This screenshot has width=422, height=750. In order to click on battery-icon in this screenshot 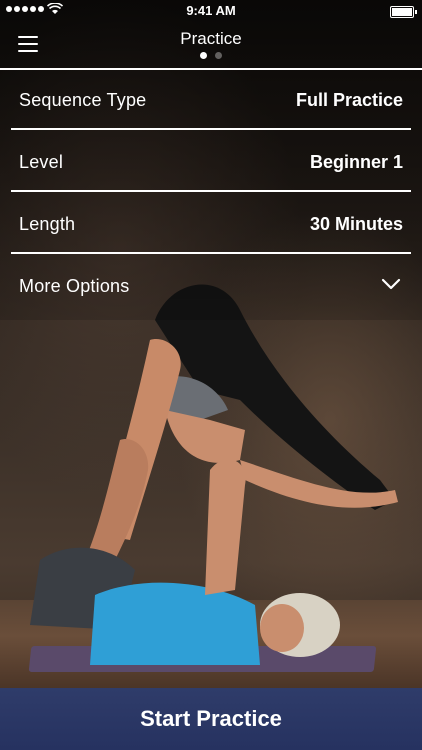, I will do `click(403, 12)`.